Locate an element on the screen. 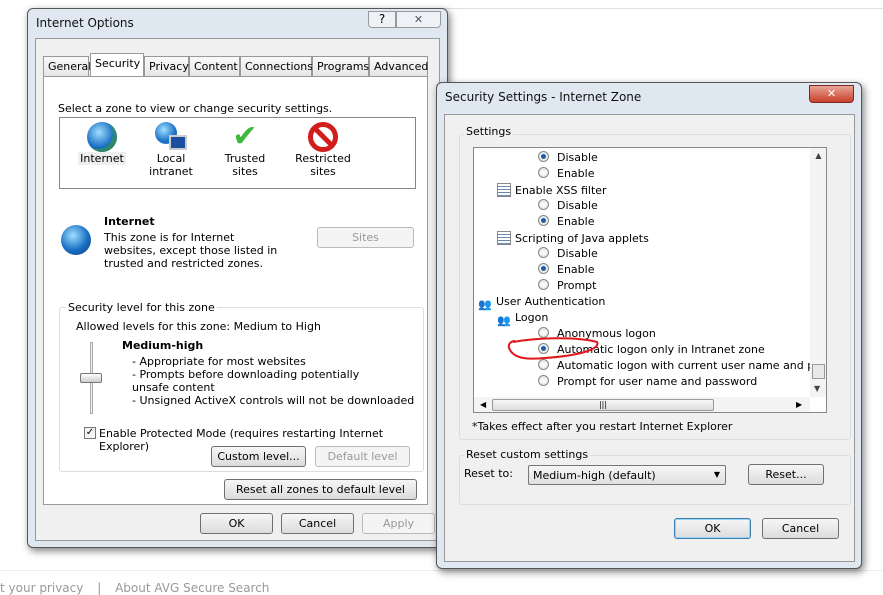 The image size is (883, 595). vertical-scrollbar: ▲ ▼ is located at coordinates (818, 272).